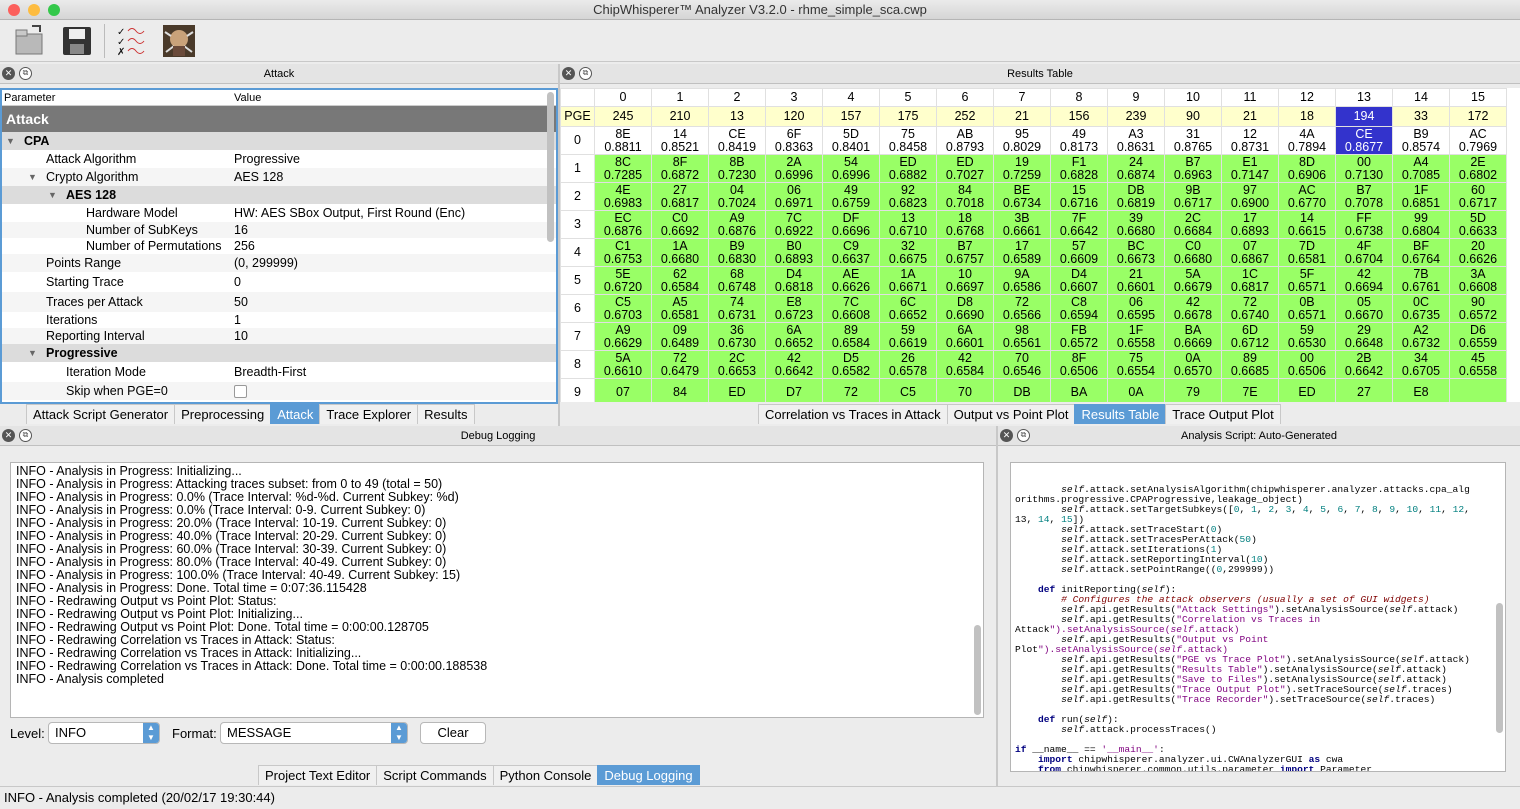  What do you see at coordinates (794, 196) in the screenshot?
I see `result-cell: 06 0.6971` at bounding box center [794, 196].